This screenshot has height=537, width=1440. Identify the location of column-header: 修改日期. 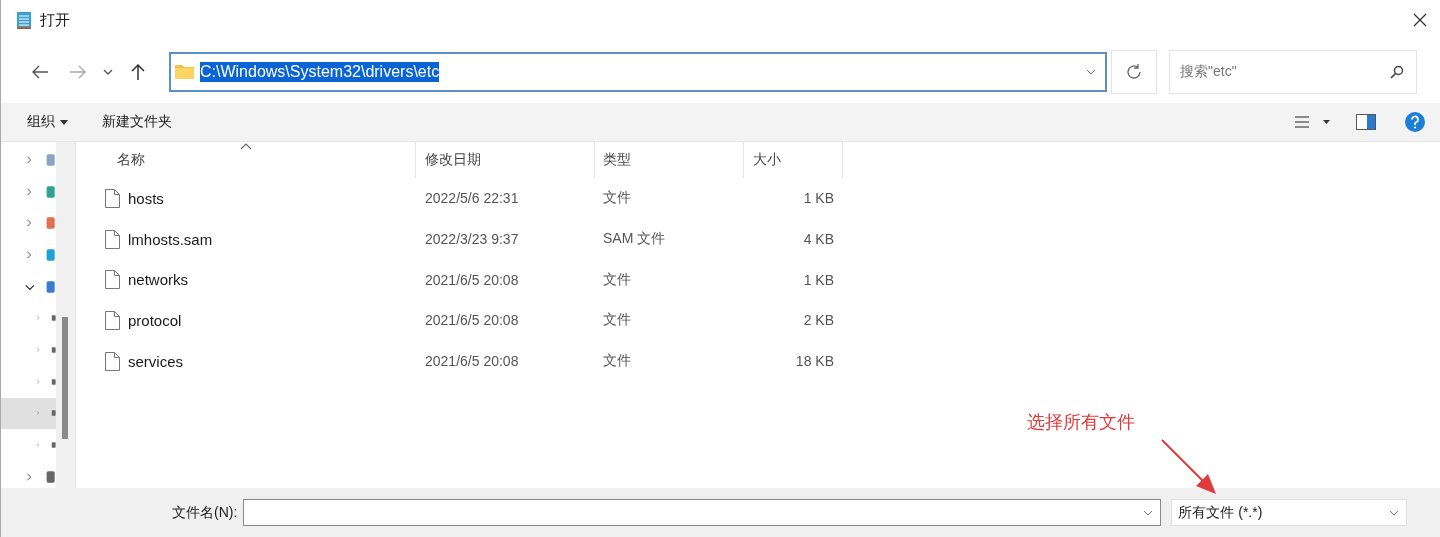
(505, 160).